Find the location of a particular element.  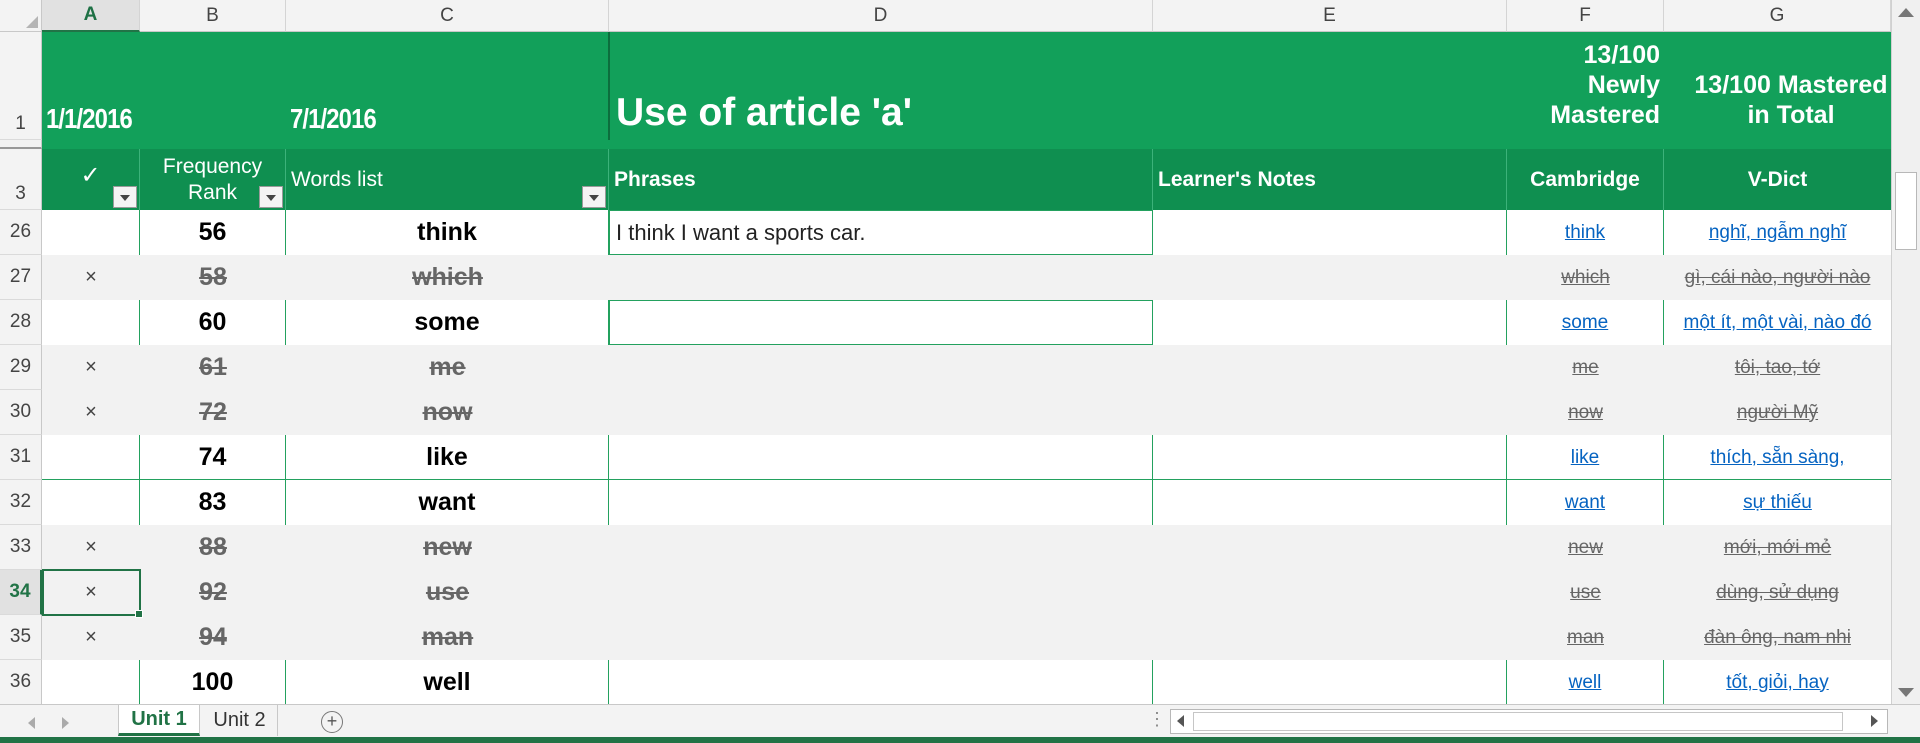

vertical-scrollbar is located at coordinates (1905, 352).